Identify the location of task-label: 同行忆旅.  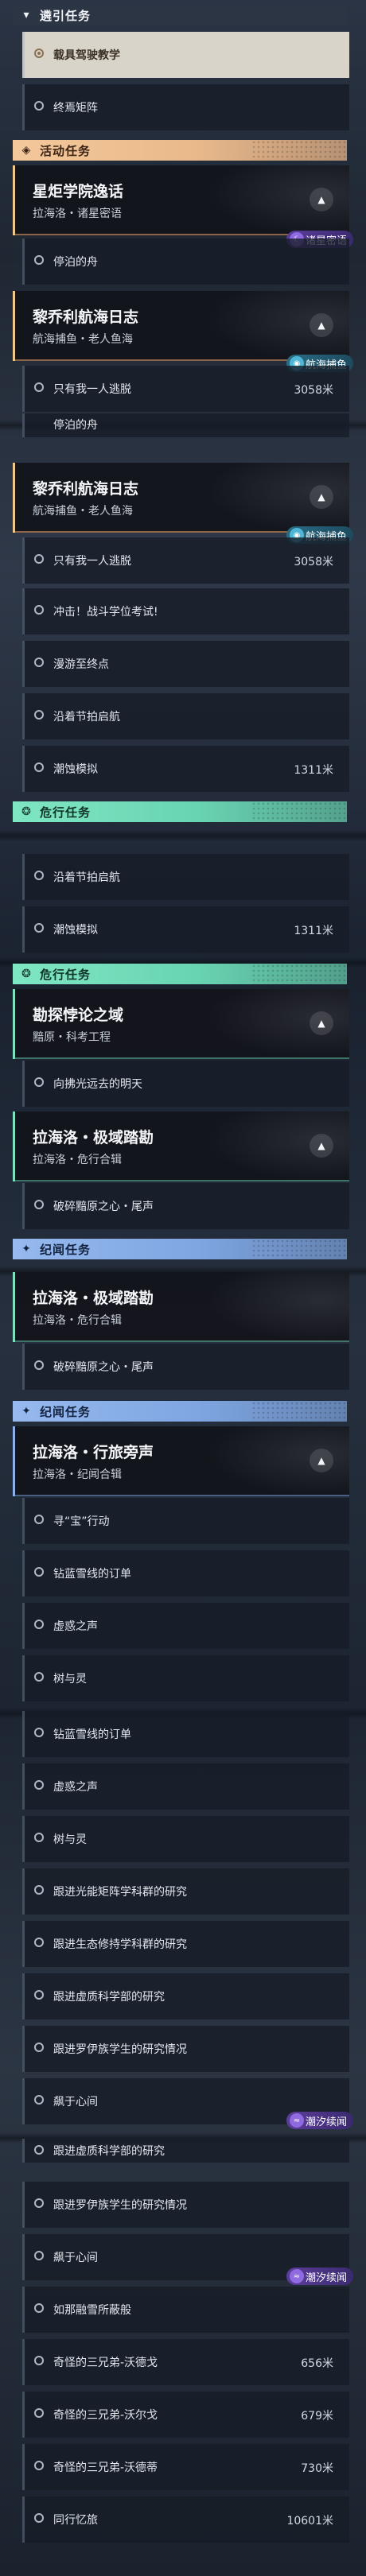
(75, 2520).